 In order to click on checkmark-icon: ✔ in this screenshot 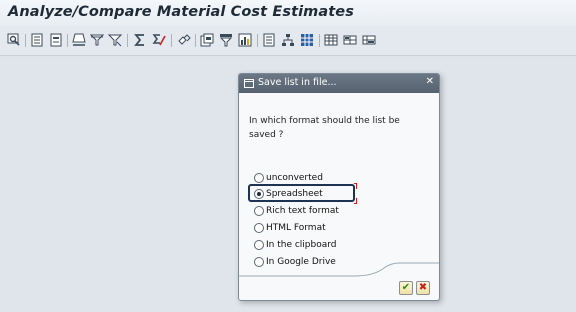, I will do `click(406, 287)`.